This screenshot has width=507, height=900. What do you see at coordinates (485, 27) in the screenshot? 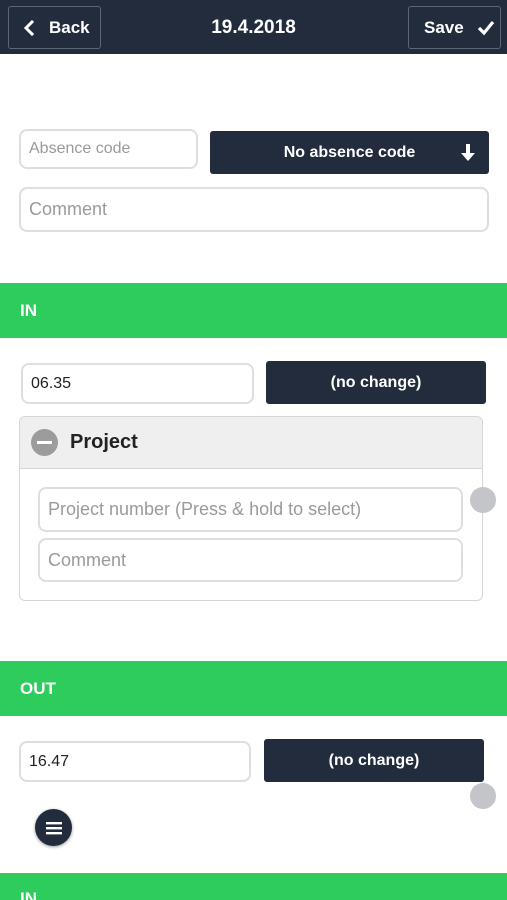
I see `checkmark-icon` at bounding box center [485, 27].